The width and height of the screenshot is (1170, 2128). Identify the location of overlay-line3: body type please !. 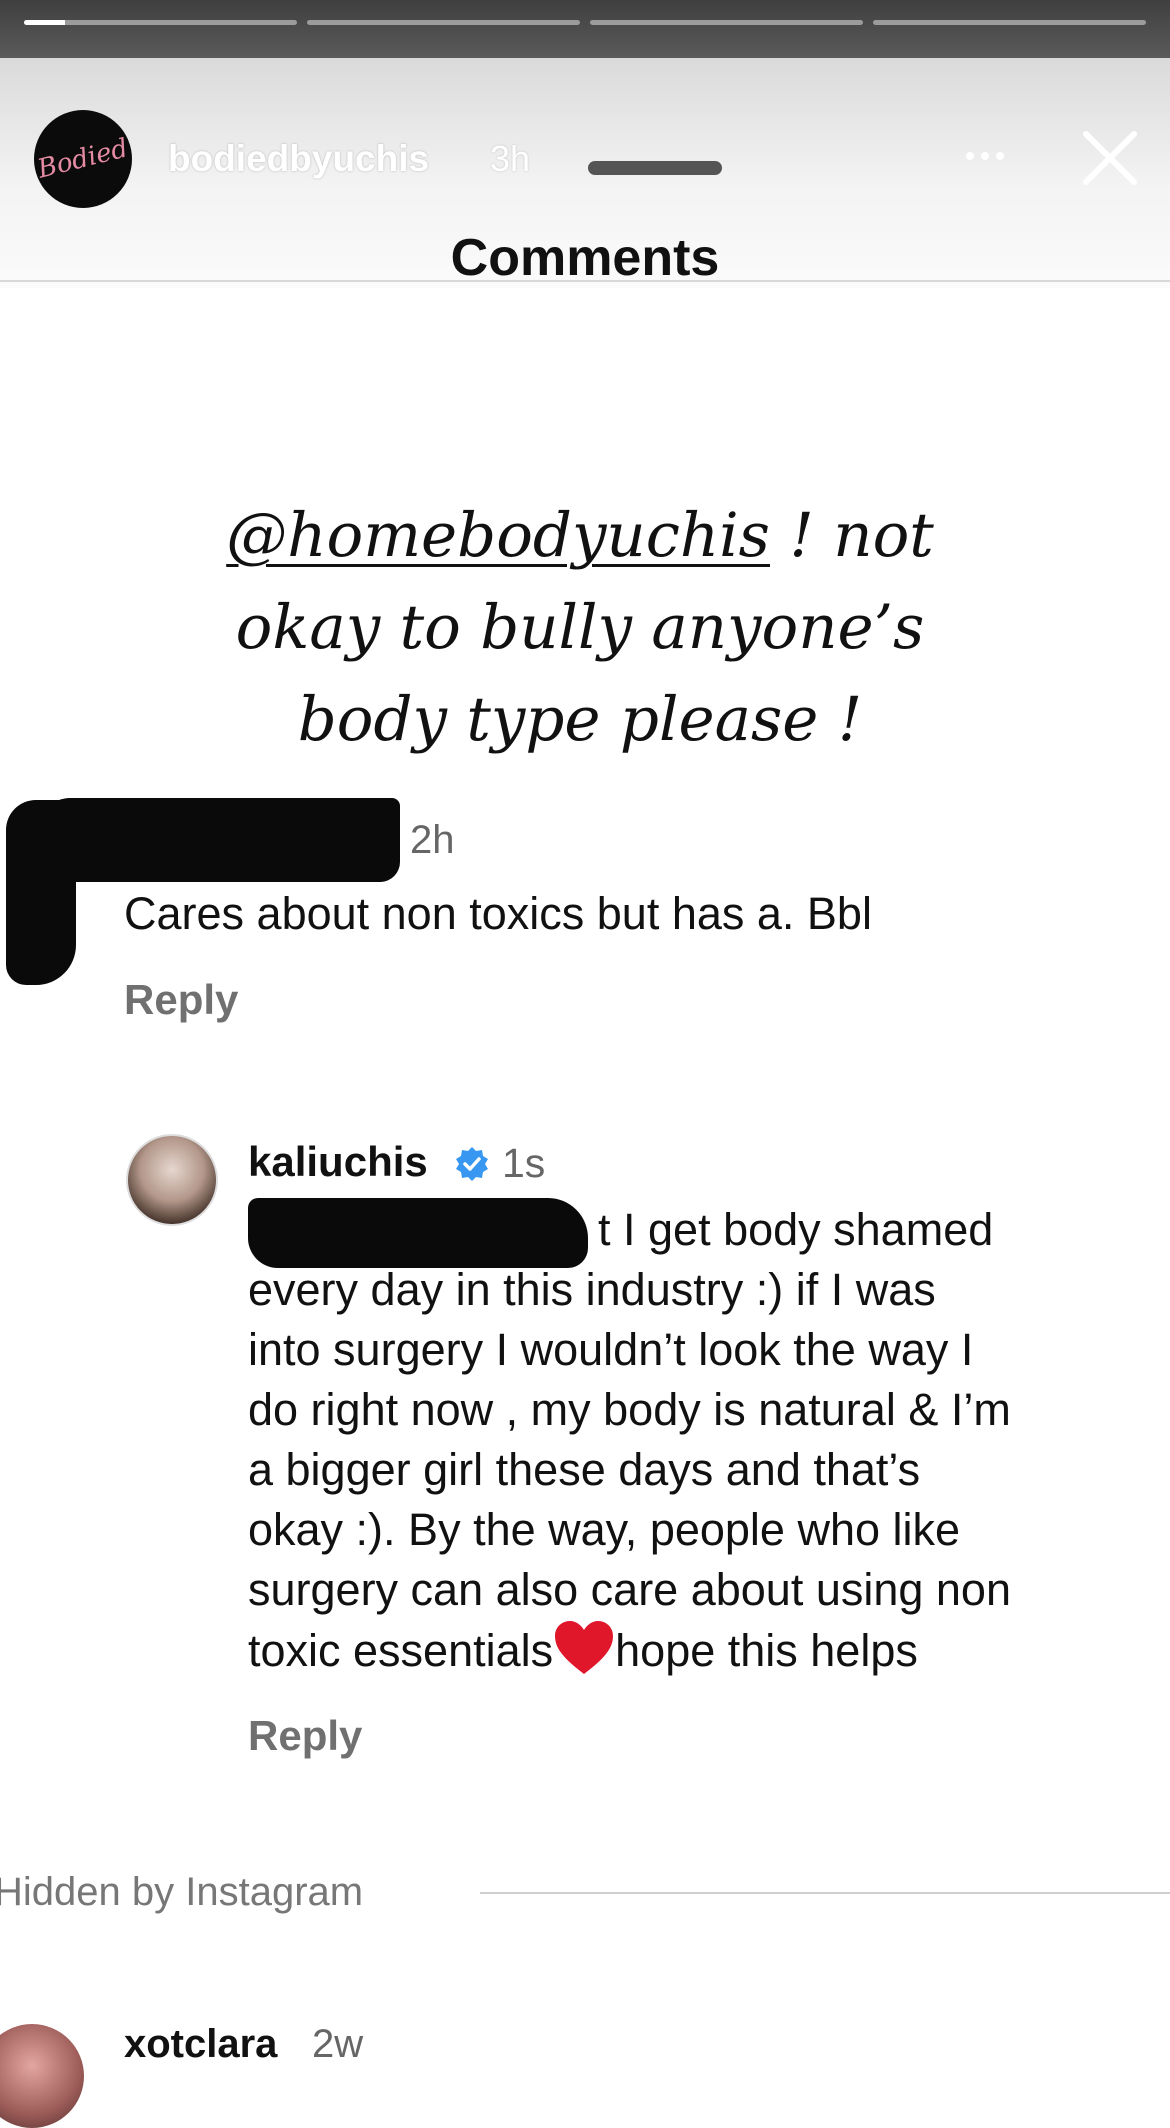
(580, 719).